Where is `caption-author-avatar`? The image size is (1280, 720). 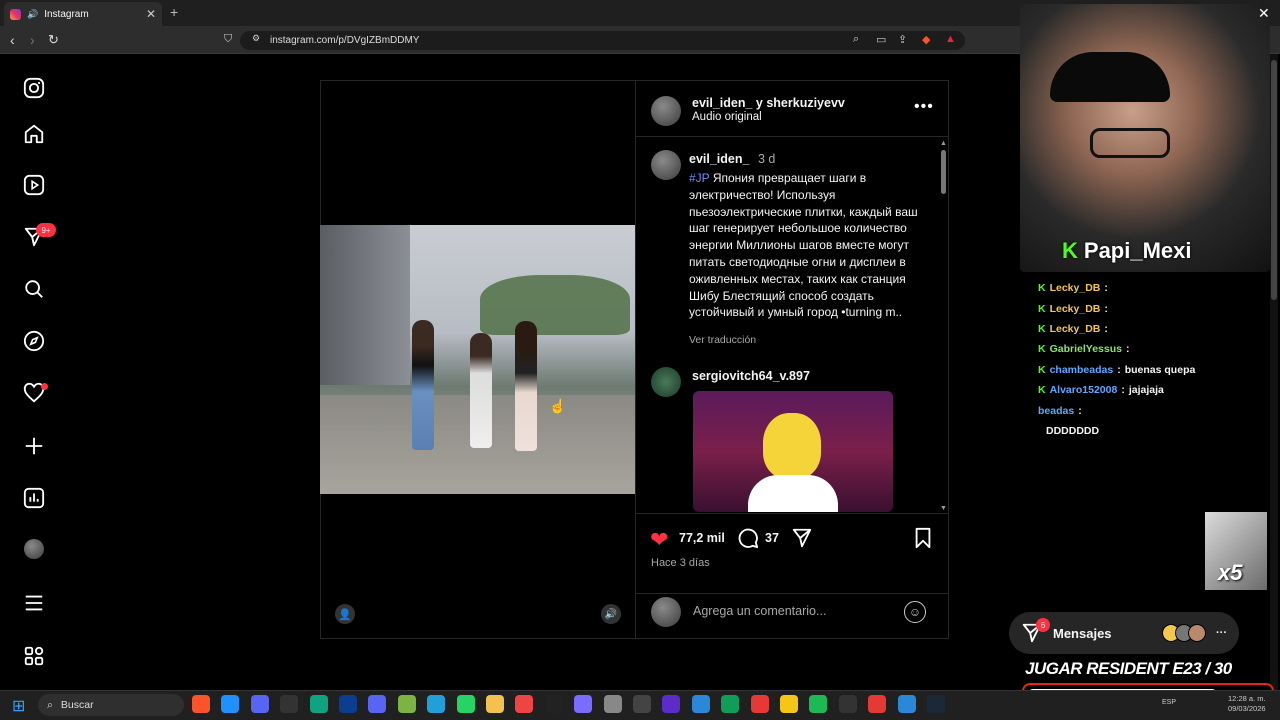
caption-author-avatar is located at coordinates (666, 165).